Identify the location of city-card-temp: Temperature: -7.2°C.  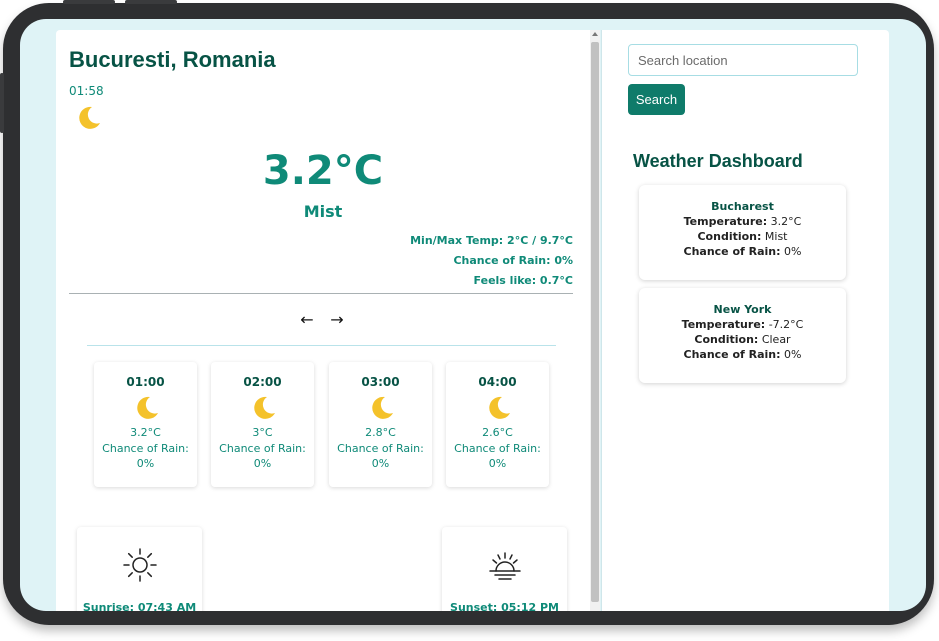
(742, 324).